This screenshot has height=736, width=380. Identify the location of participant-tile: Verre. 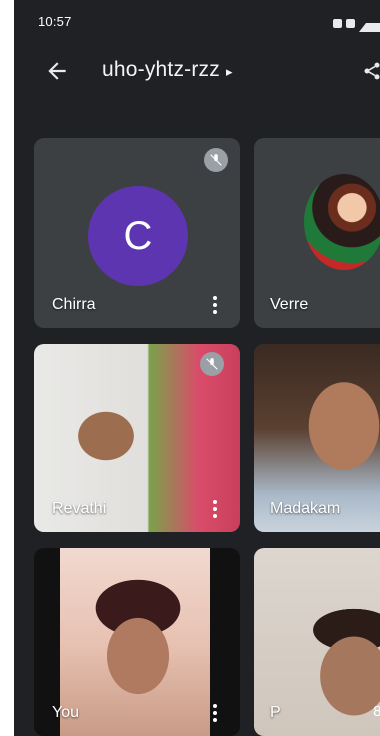
(317, 233).